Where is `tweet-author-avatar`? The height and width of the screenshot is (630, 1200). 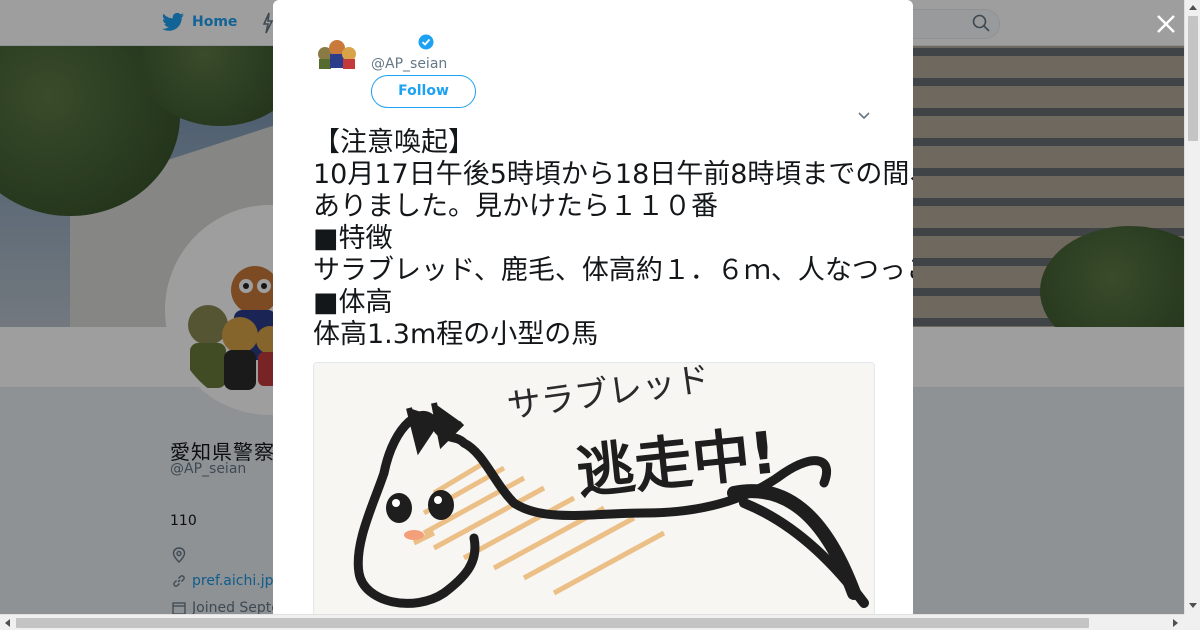
tweet-author-avatar is located at coordinates (338, 52).